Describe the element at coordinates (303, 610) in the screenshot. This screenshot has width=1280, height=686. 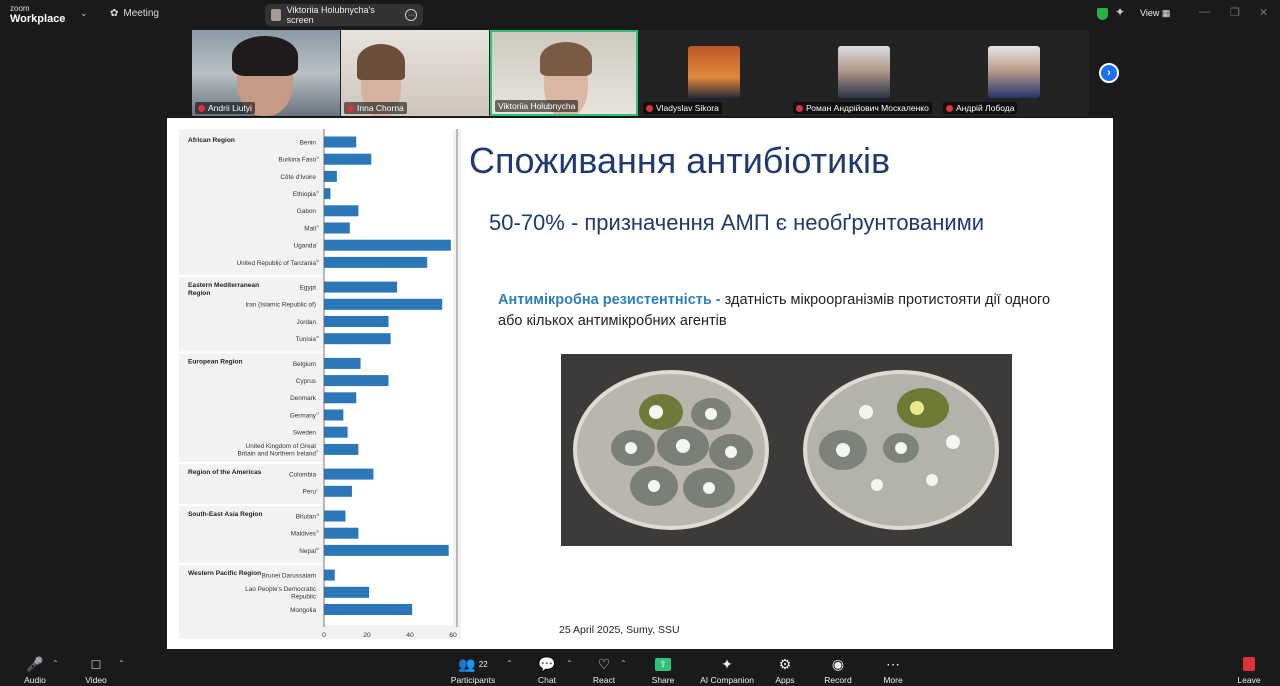
I see `country-label: Mongolia` at that location.